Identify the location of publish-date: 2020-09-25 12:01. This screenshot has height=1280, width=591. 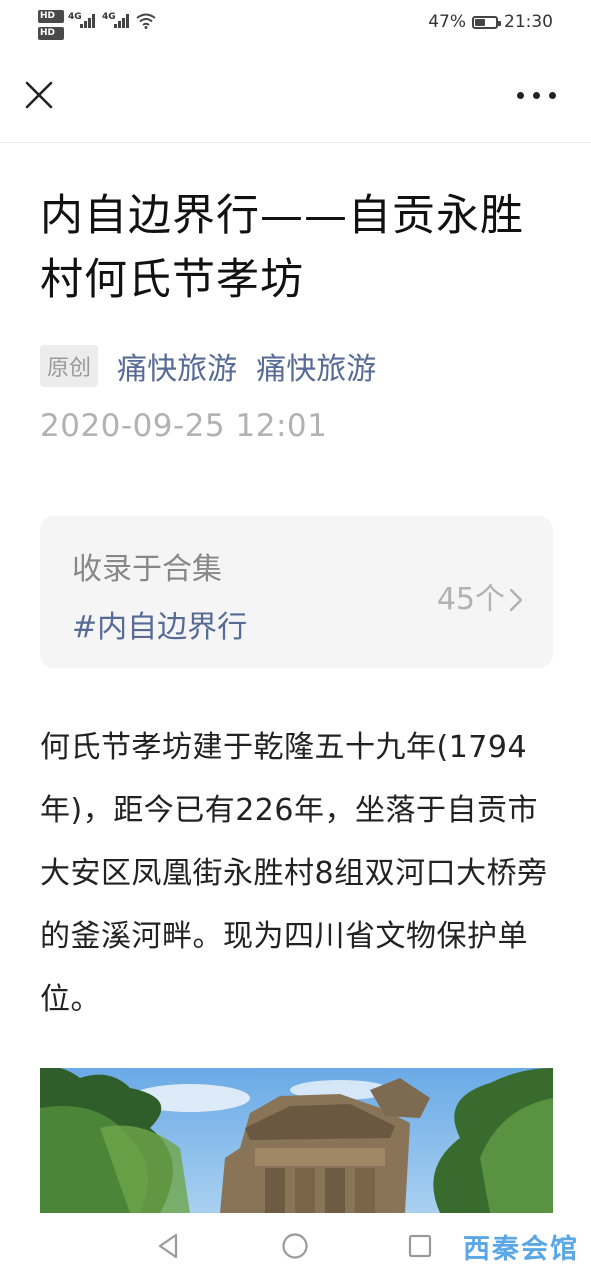
(184, 426).